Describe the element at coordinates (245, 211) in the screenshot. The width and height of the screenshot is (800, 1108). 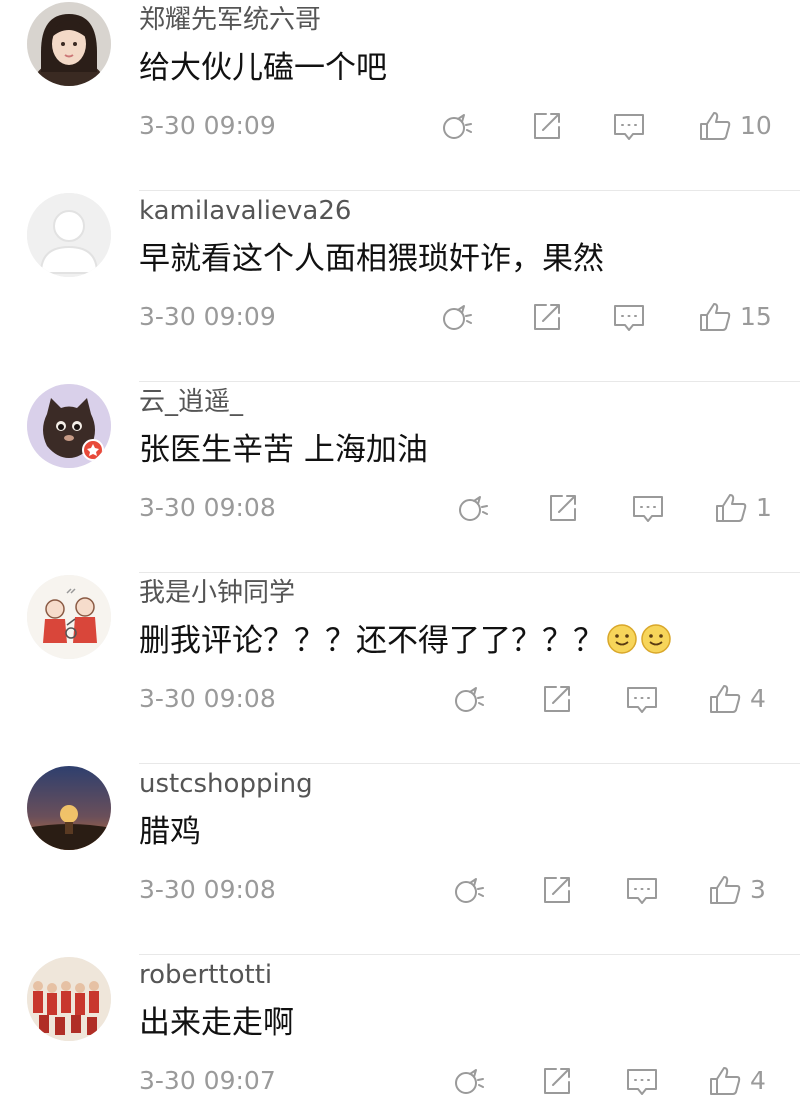
I see `username: kamilavalieva26` at that location.